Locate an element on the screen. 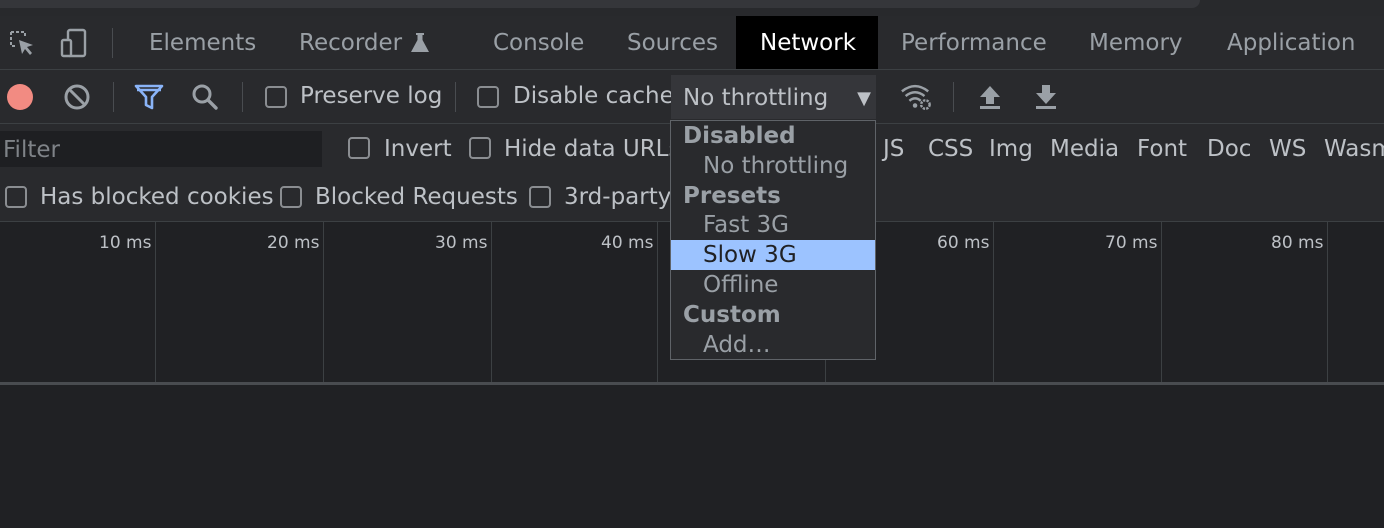 This screenshot has width=1384, height=528. chevron-down-icon: ▼ is located at coordinates (864, 98).